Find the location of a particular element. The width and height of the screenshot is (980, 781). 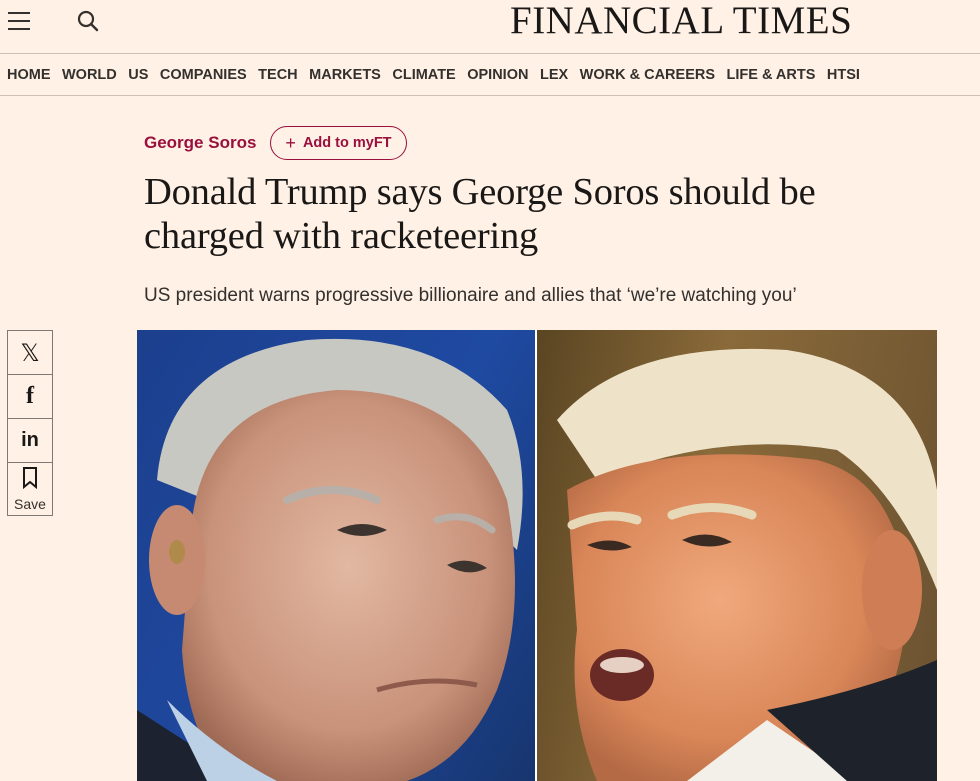

nav-item-climate: CLIMATE is located at coordinates (423, 75).